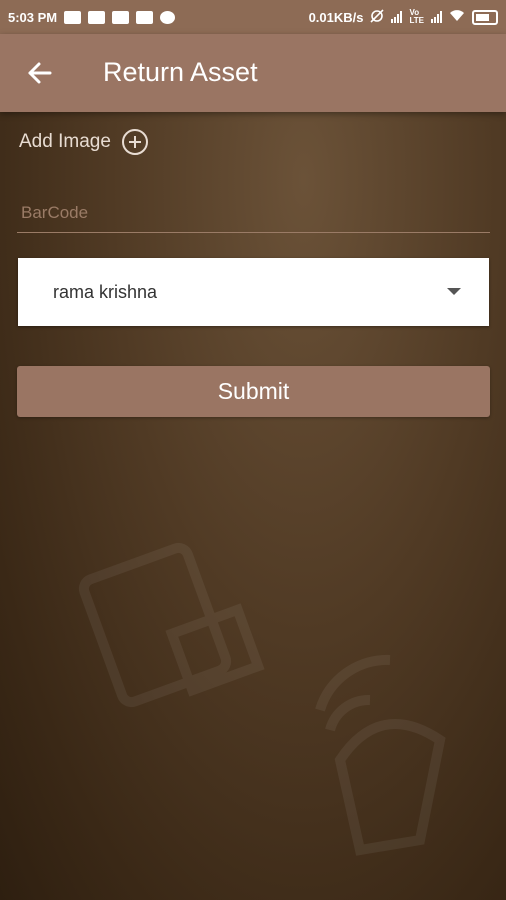  I want to click on add-image-button: Add Image, so click(84, 142).